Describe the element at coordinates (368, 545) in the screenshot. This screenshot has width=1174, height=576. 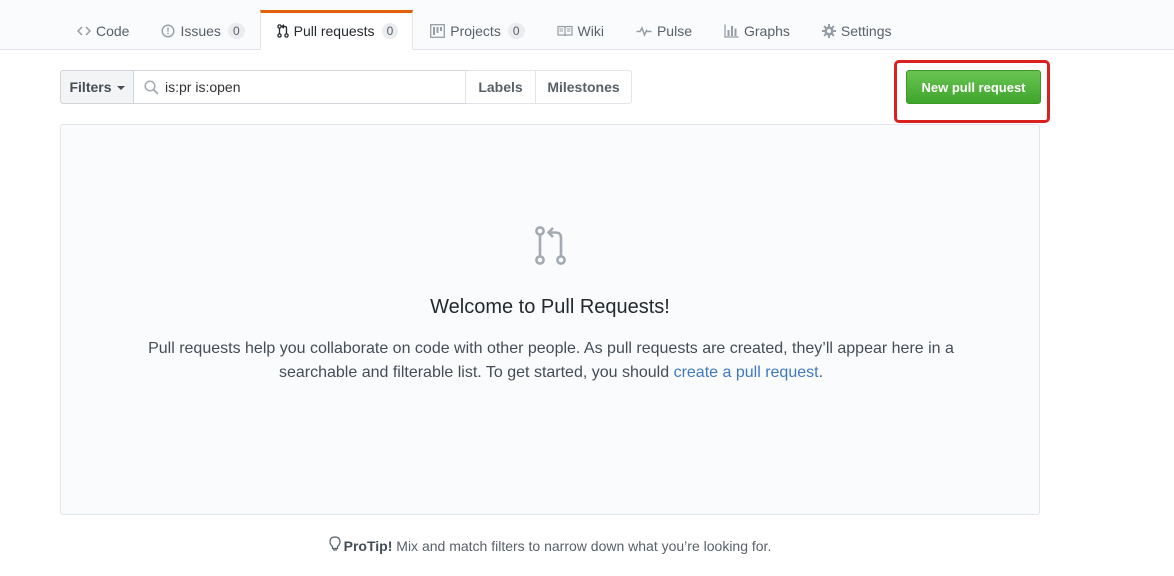
I see `protip-label: ProTip!` at that location.